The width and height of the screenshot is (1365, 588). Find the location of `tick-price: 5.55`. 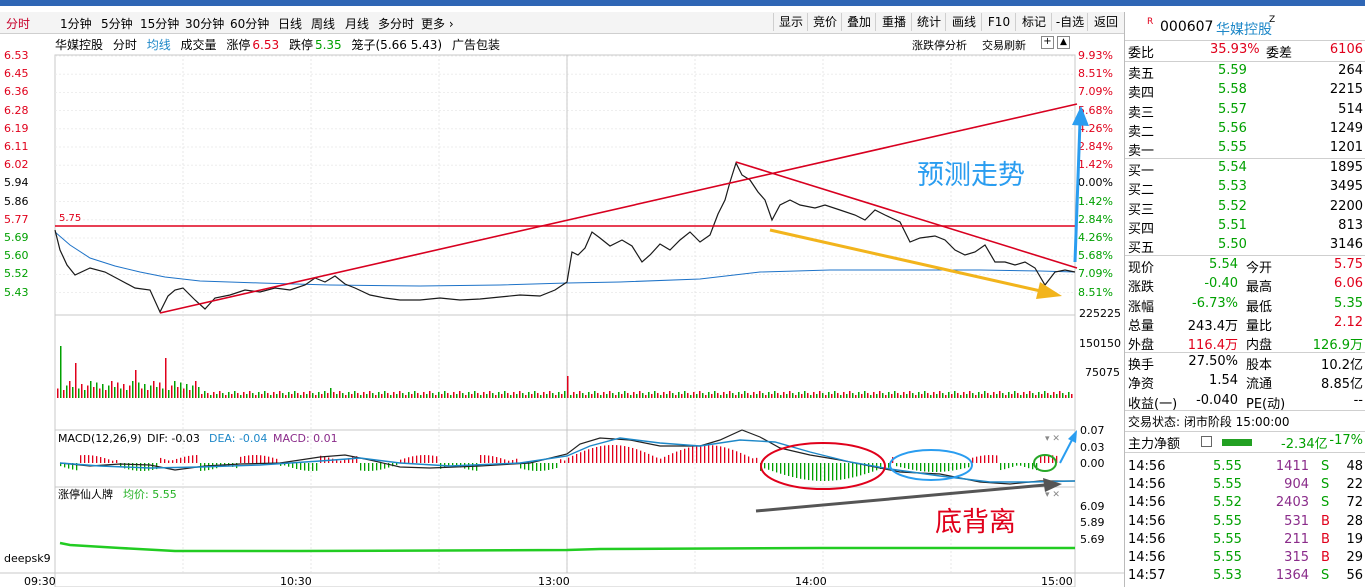

tick-price: 5.55 is located at coordinates (1227, 466).